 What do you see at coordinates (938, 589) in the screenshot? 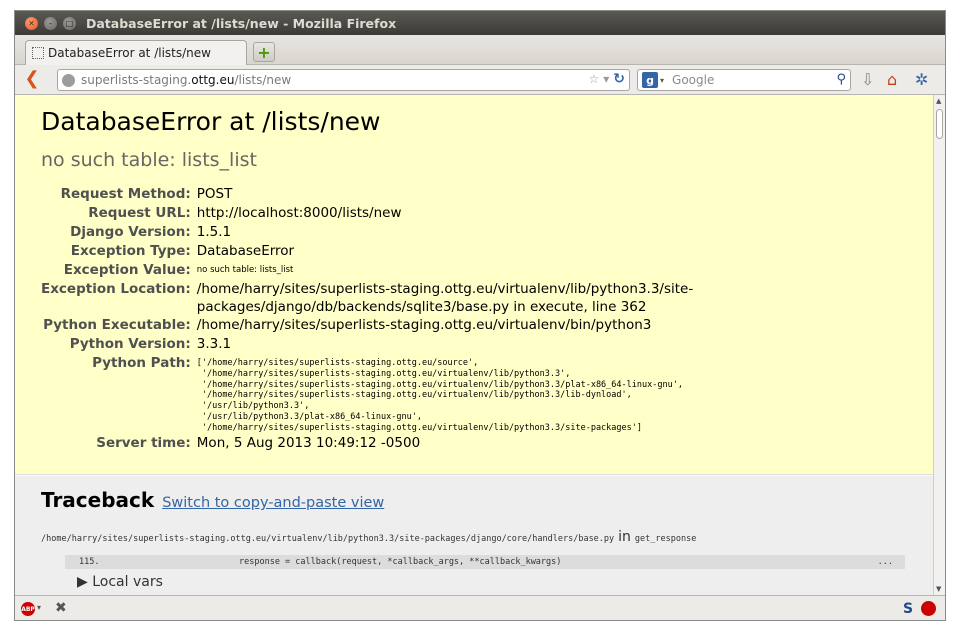
I see `scroll-down-icon: ▼` at bounding box center [938, 589].